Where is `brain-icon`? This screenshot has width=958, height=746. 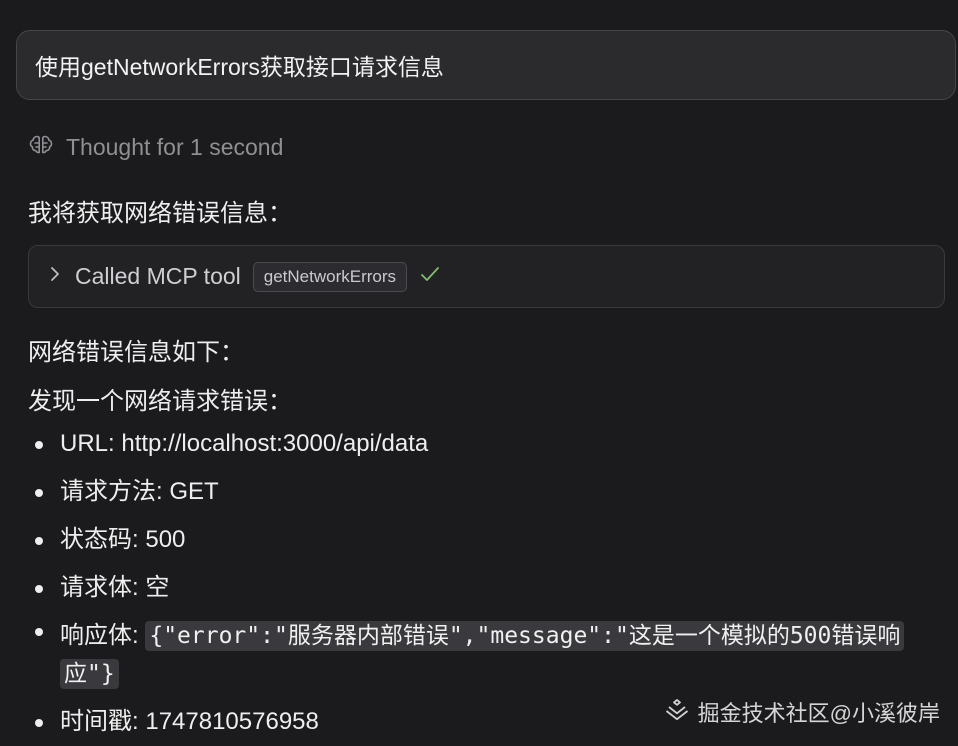 brain-icon is located at coordinates (41, 147).